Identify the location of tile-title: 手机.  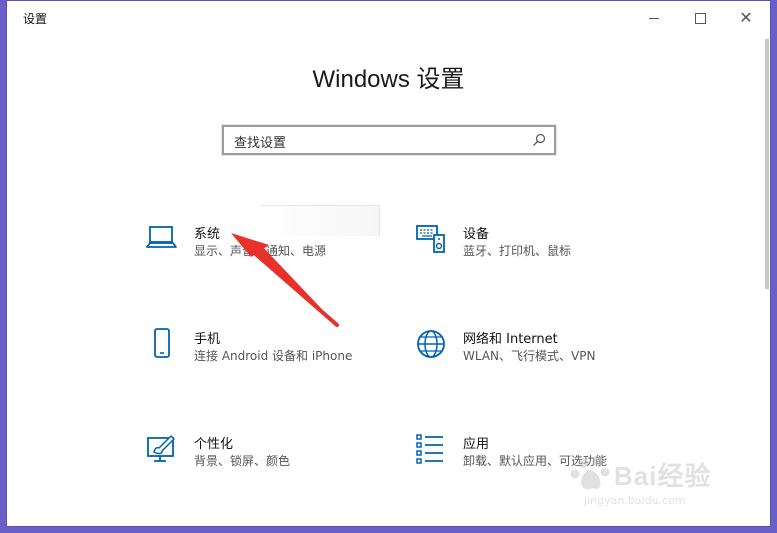
(207, 339).